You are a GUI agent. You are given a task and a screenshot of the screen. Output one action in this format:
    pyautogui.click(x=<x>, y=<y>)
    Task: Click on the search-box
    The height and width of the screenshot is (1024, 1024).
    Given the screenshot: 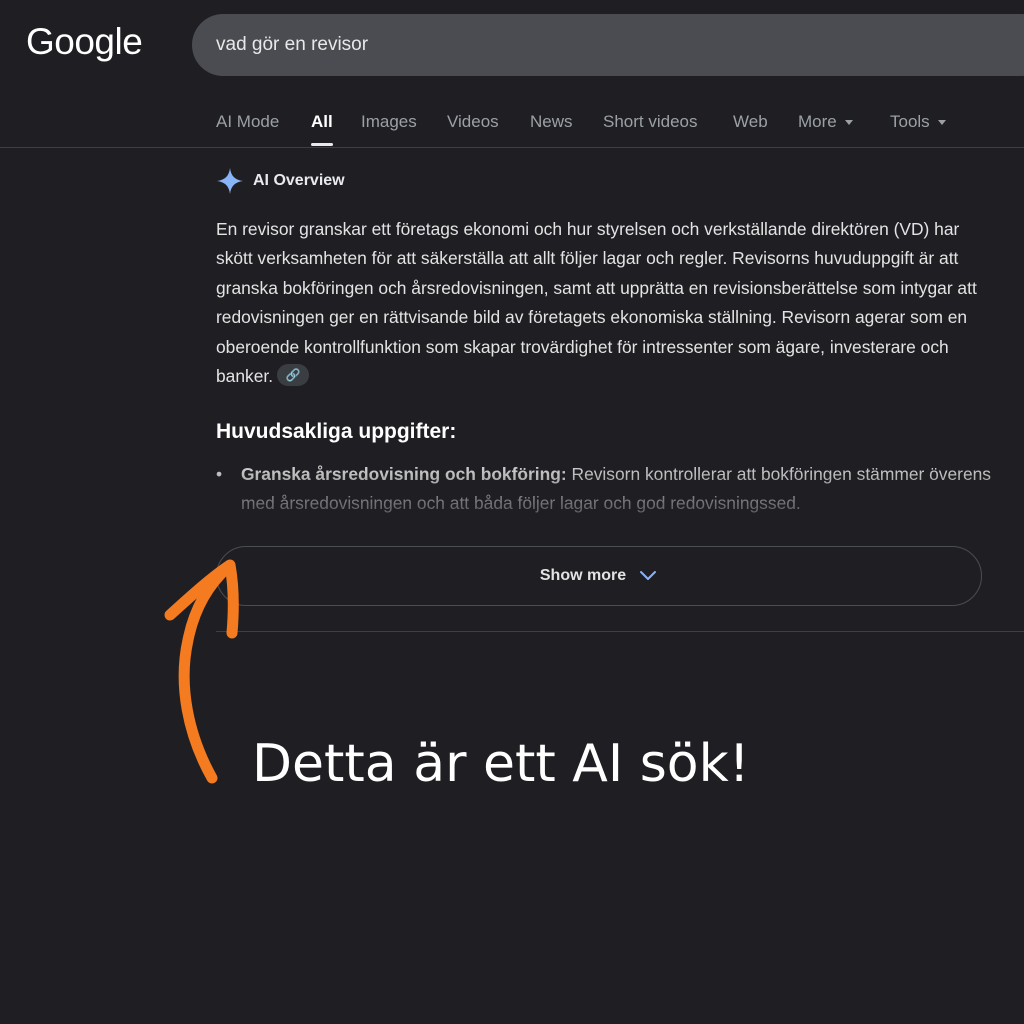 What is the action you would take?
    pyautogui.click(x=608, y=45)
    